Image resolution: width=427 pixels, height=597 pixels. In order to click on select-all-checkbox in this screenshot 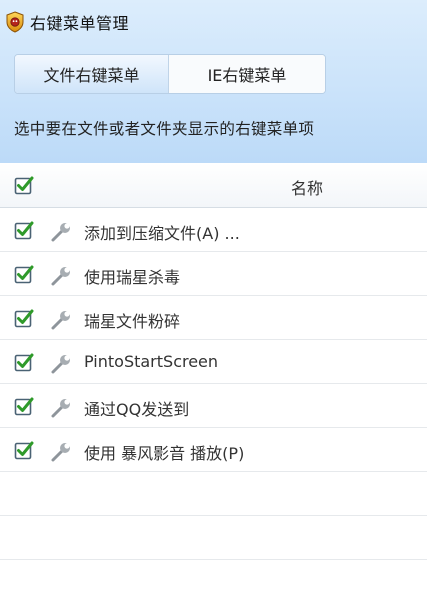, I will do `click(24, 185)`.